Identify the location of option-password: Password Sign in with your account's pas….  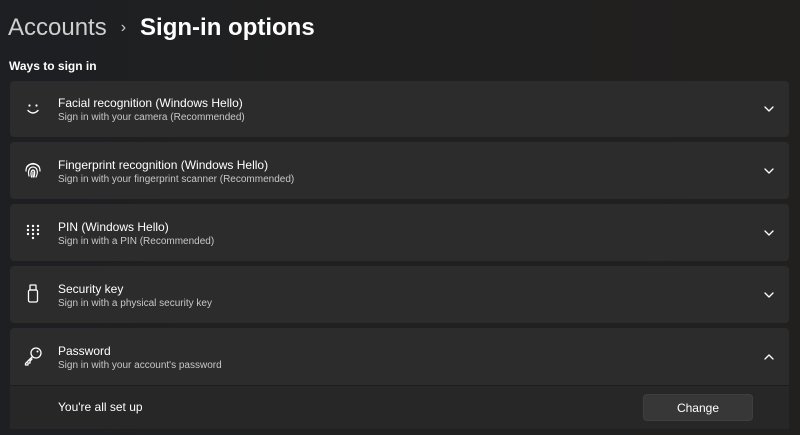
(399, 356).